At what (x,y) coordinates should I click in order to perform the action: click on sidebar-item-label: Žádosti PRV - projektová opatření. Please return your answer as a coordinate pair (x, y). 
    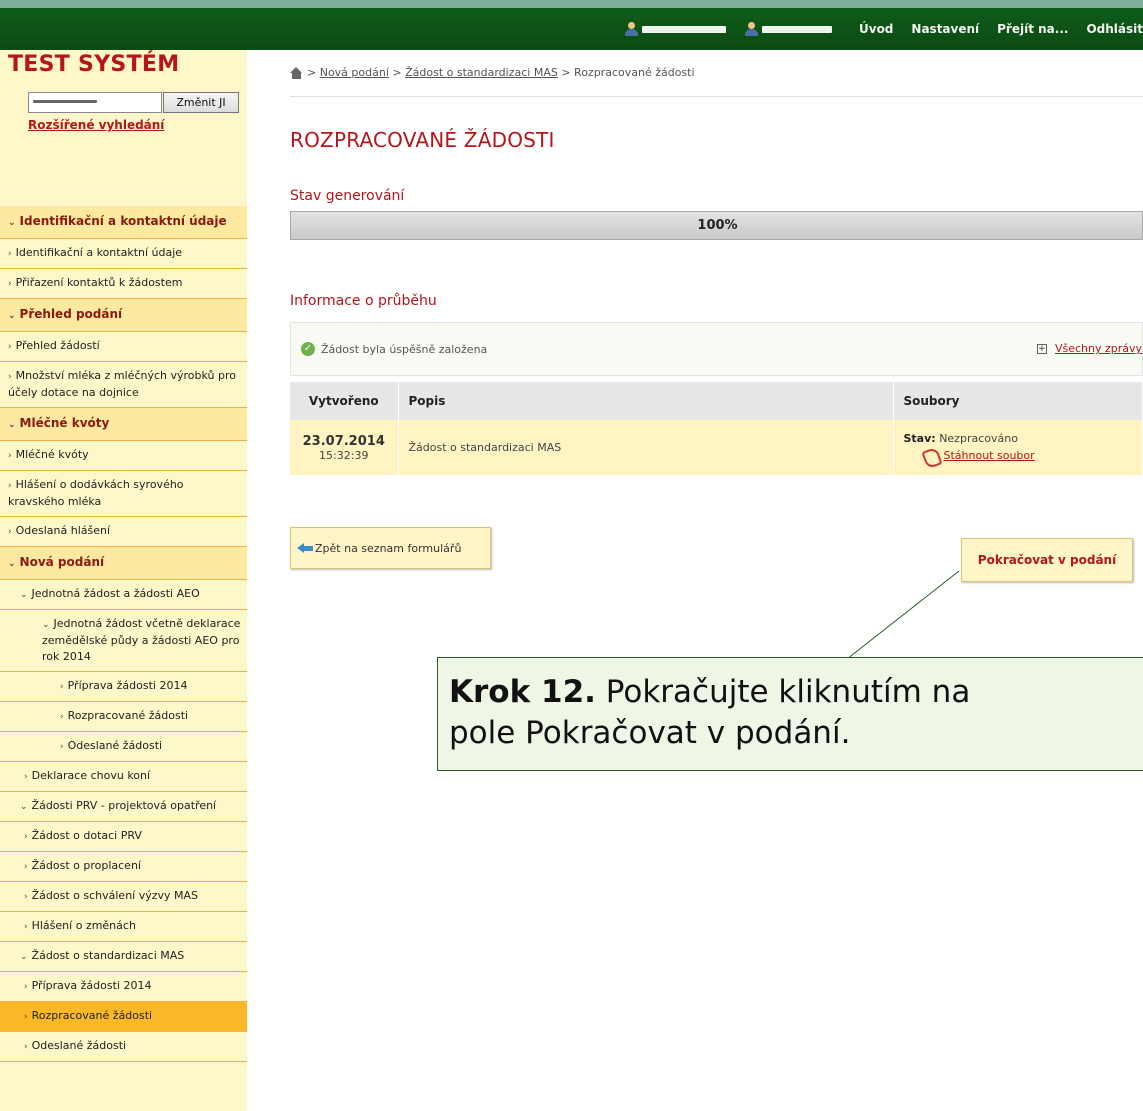
    Looking at the image, I should click on (124, 805).